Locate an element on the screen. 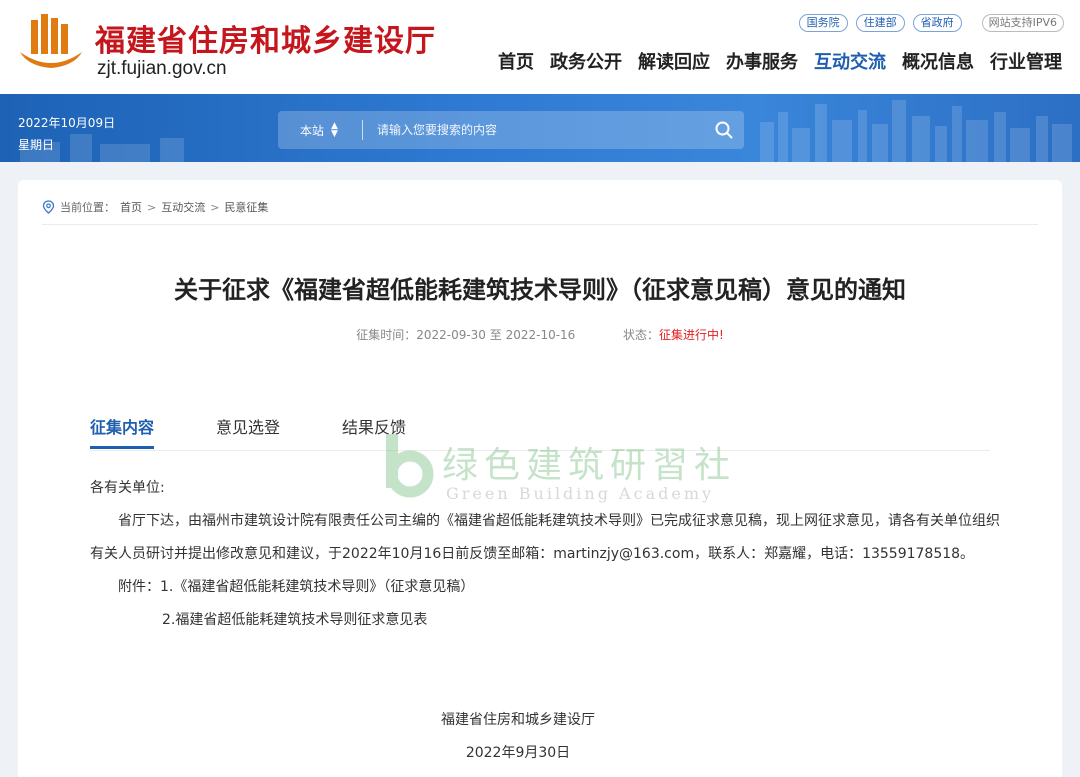 The image size is (1080, 777). nav-home: 首页 is located at coordinates (516, 61).